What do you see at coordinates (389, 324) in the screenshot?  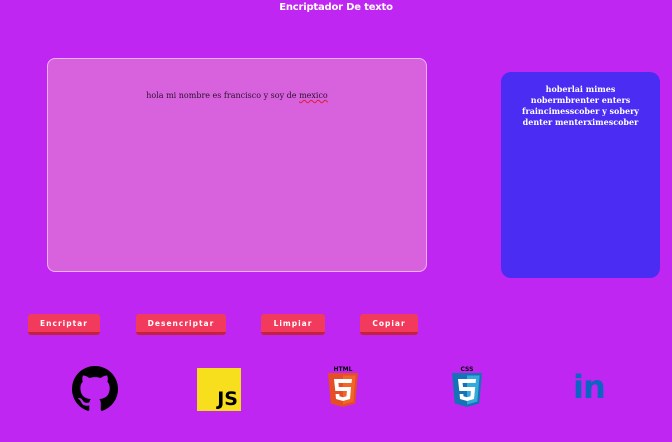 I see `copy-button: Copiar` at bounding box center [389, 324].